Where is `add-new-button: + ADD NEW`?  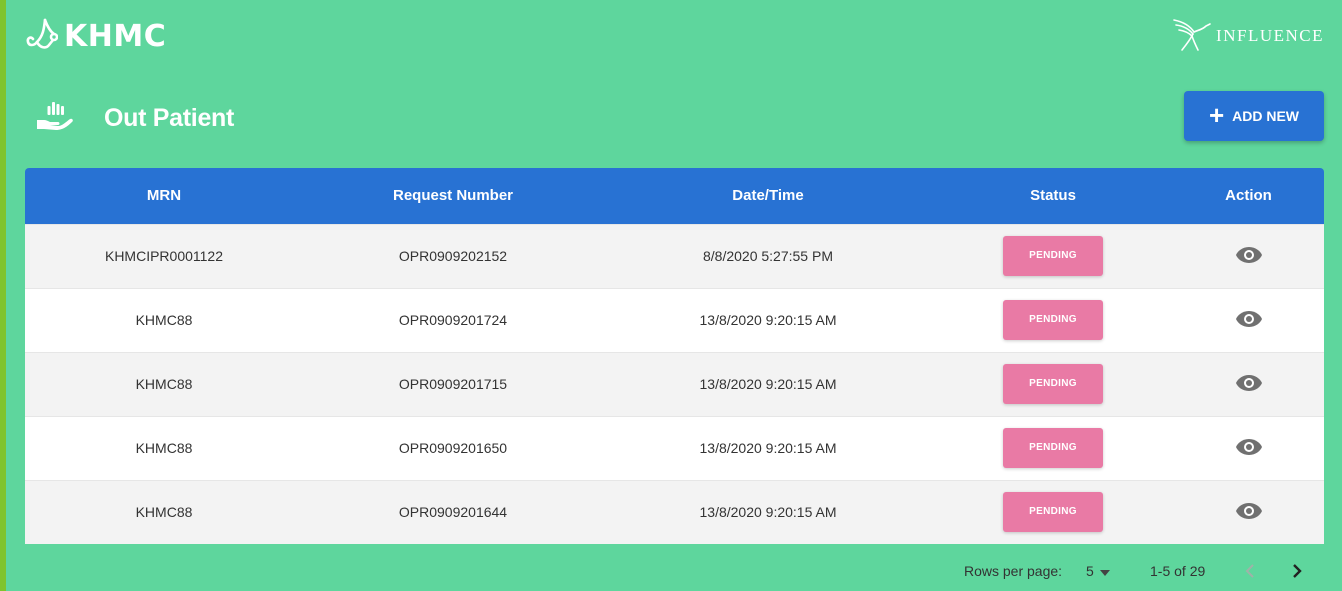 add-new-button: + ADD NEW is located at coordinates (1254, 116).